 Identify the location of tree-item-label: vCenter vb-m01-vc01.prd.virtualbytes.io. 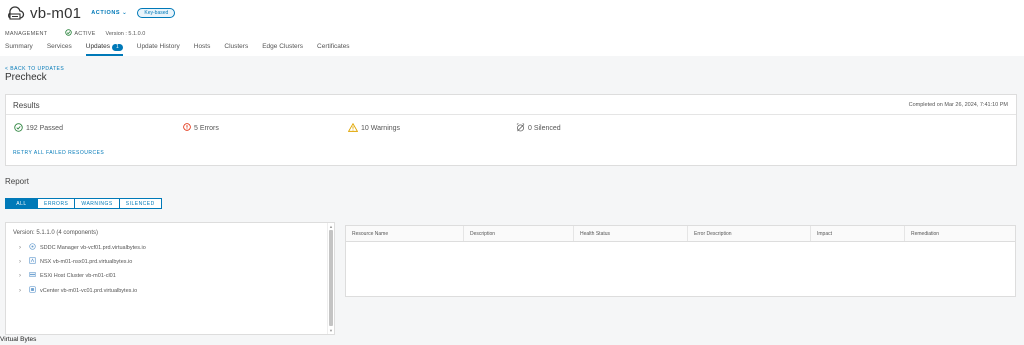
(89, 290).